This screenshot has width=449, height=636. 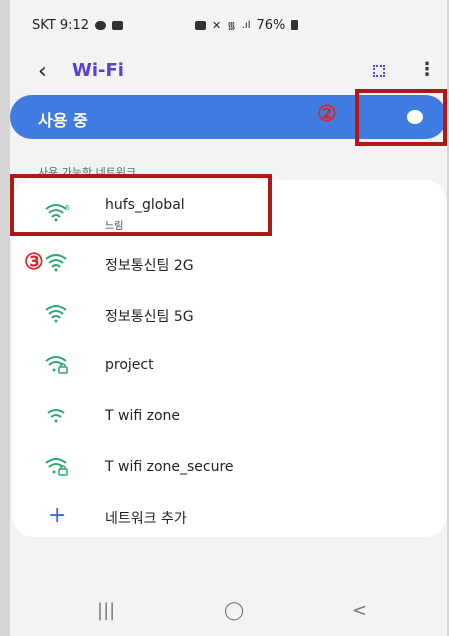 I want to click on plus-icon: +, so click(x=57, y=515).